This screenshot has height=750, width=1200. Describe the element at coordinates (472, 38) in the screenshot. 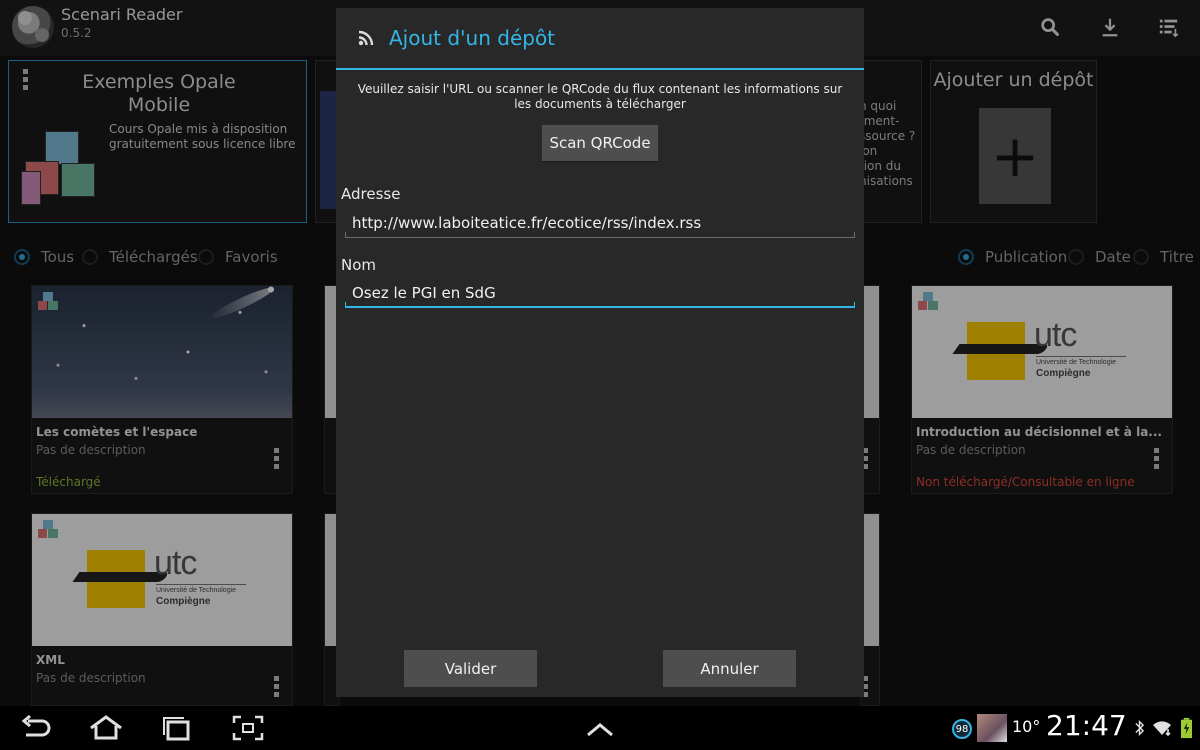

I see `dialog-title: Ajout d'un dépôt` at that location.